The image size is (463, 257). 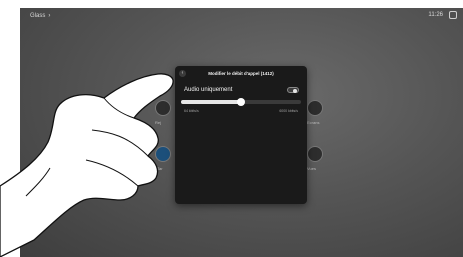 I want to click on bg-tile-label: Rej, so click(x=158, y=122).